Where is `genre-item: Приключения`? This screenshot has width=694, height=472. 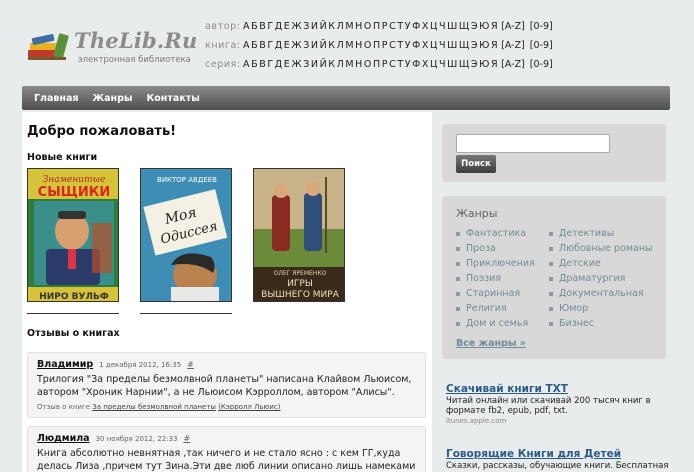
genre-item: Приключения is located at coordinates (495, 263).